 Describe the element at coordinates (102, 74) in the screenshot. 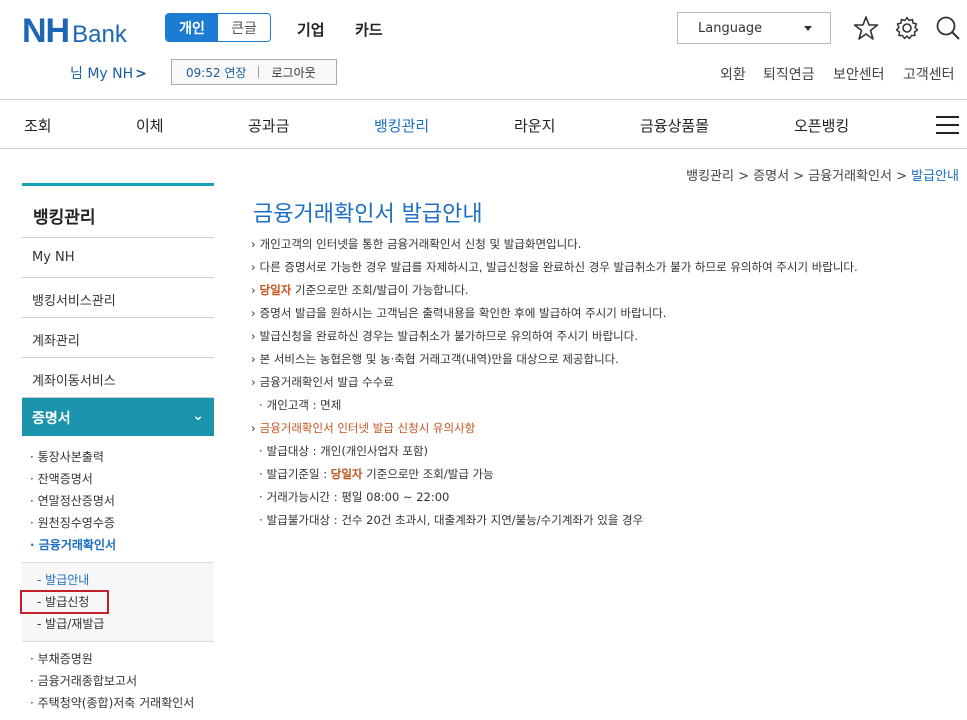

I see `user-label: 님 My NH` at that location.